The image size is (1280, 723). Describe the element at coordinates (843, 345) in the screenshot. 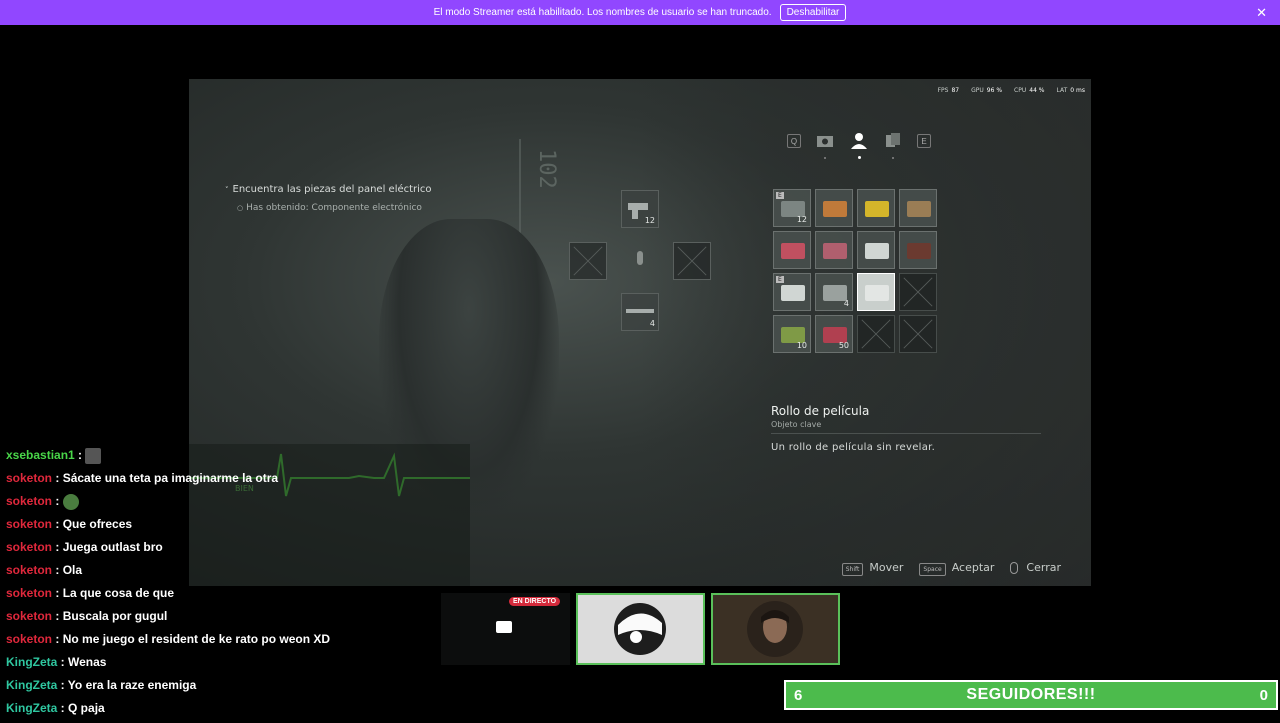

I see `item-count: 50` at that location.